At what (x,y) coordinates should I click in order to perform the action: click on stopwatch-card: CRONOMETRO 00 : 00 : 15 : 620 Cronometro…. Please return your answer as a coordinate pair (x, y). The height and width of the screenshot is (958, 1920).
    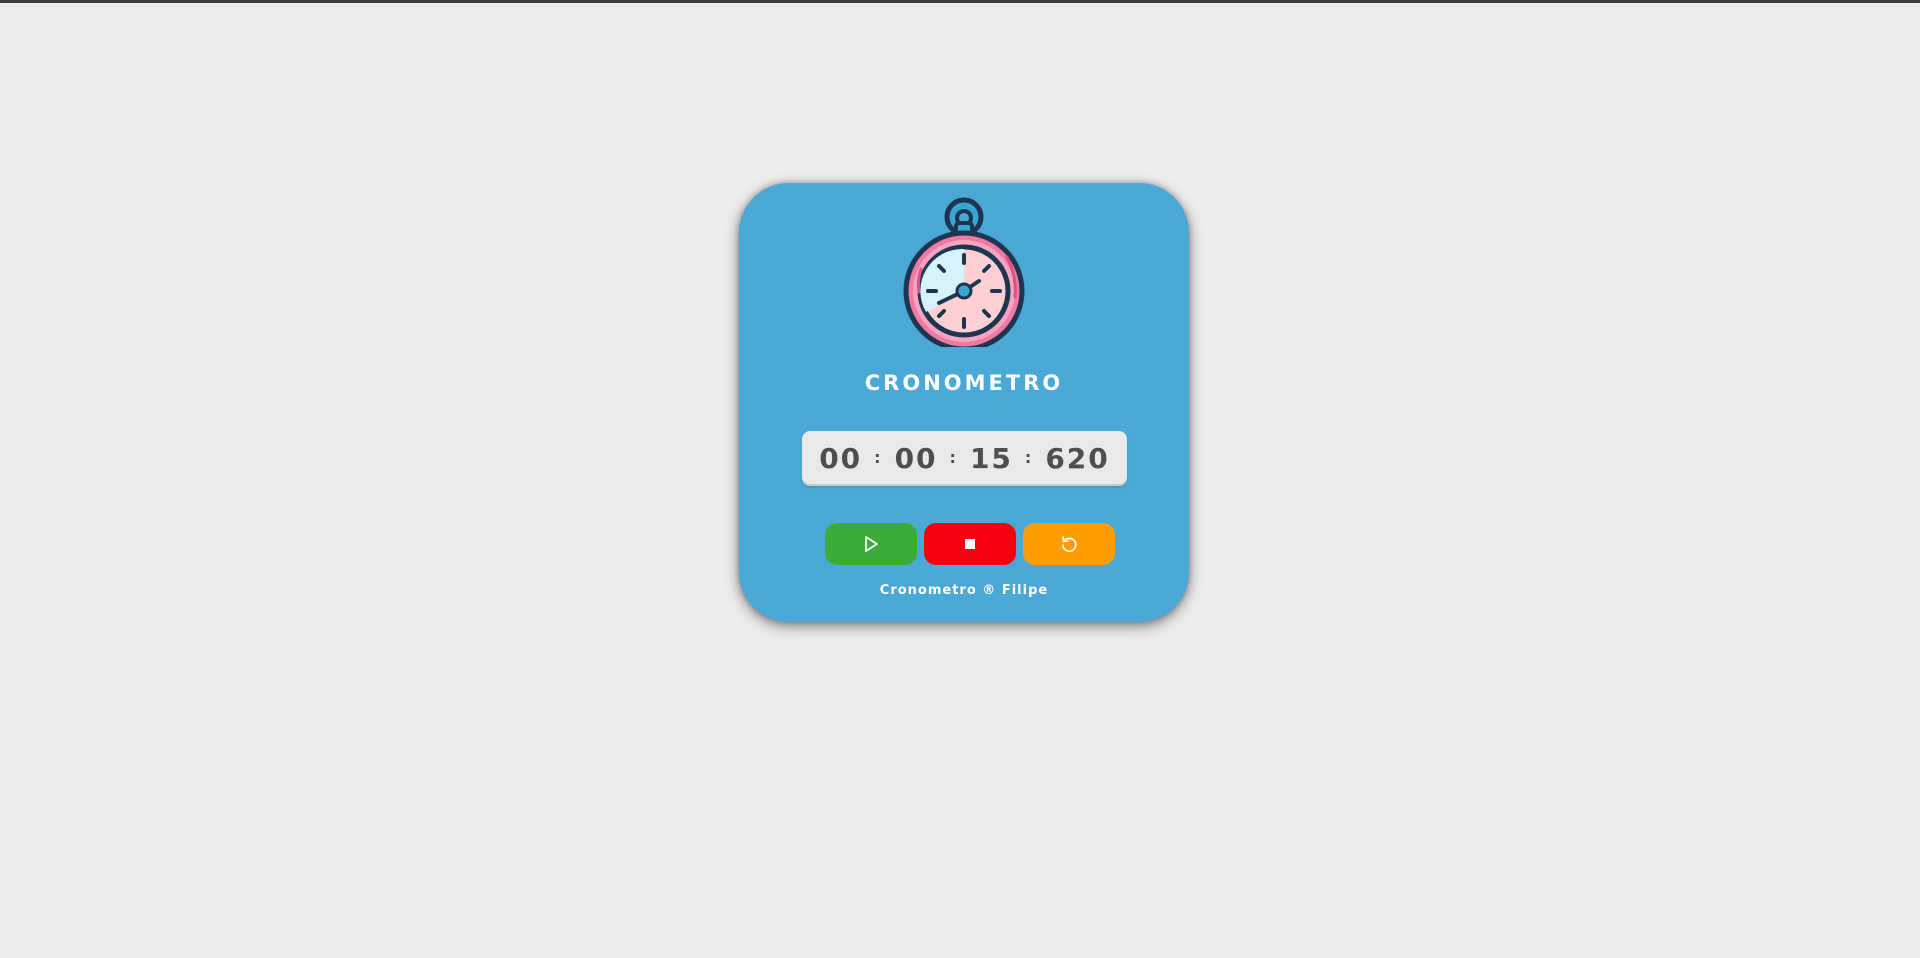
    Looking at the image, I should click on (964, 402).